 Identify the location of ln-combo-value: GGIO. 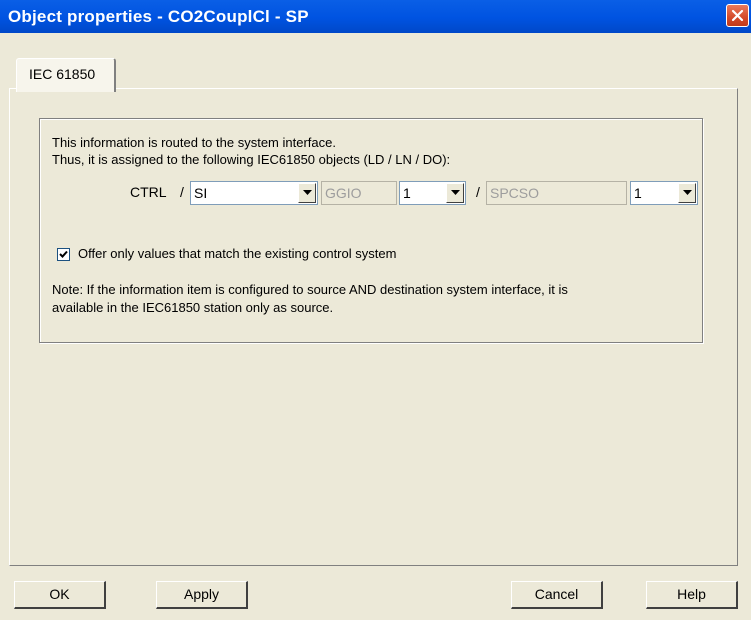
(343, 193).